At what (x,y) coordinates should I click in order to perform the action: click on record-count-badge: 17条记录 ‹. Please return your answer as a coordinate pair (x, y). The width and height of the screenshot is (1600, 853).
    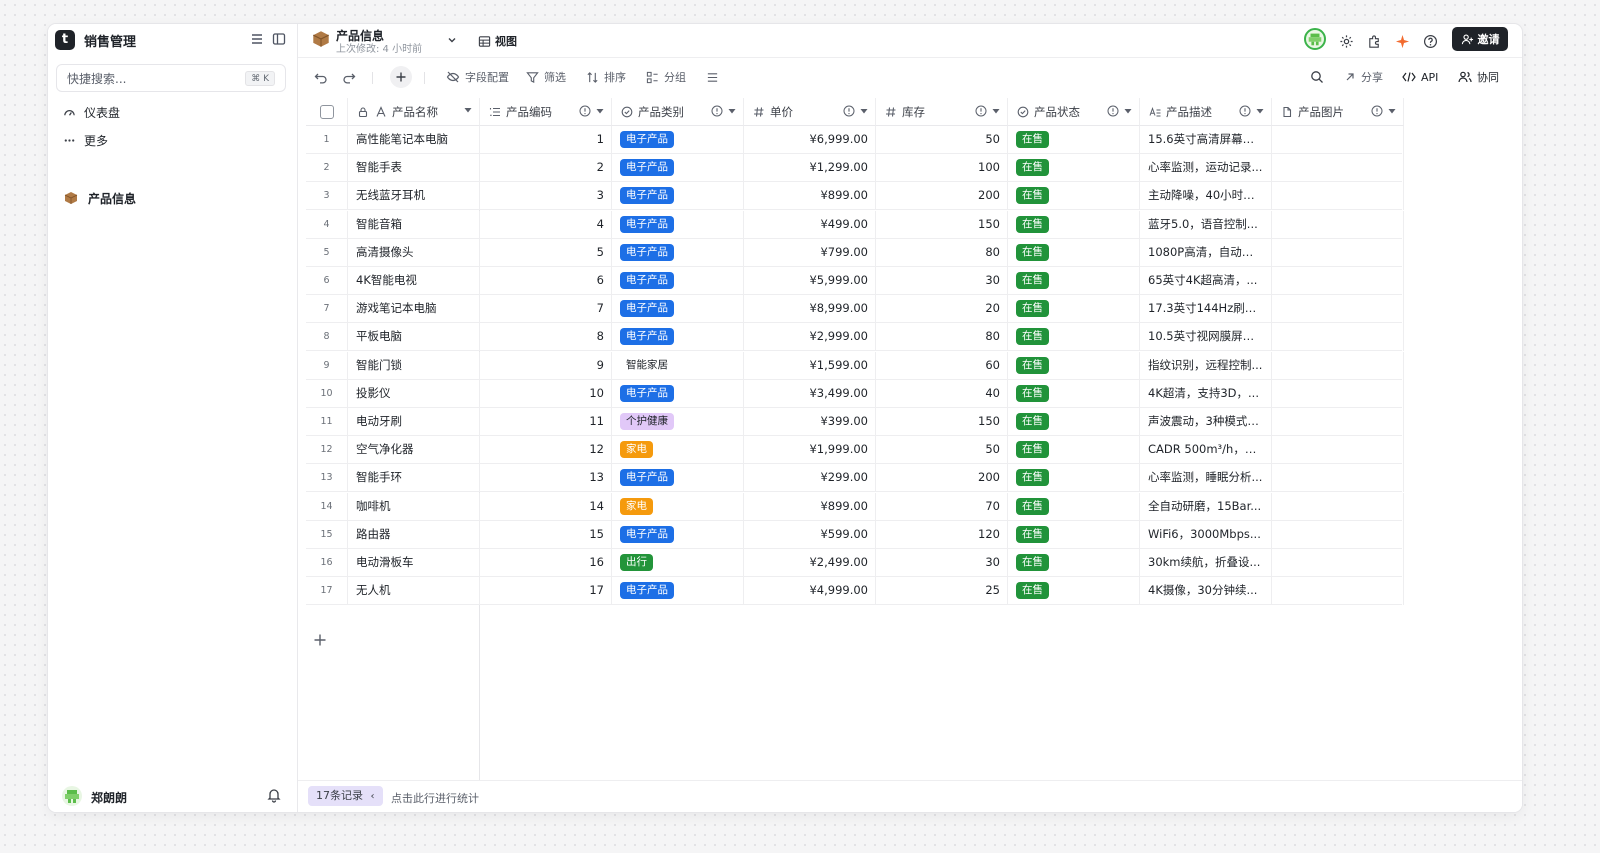
    Looking at the image, I should click on (345, 796).